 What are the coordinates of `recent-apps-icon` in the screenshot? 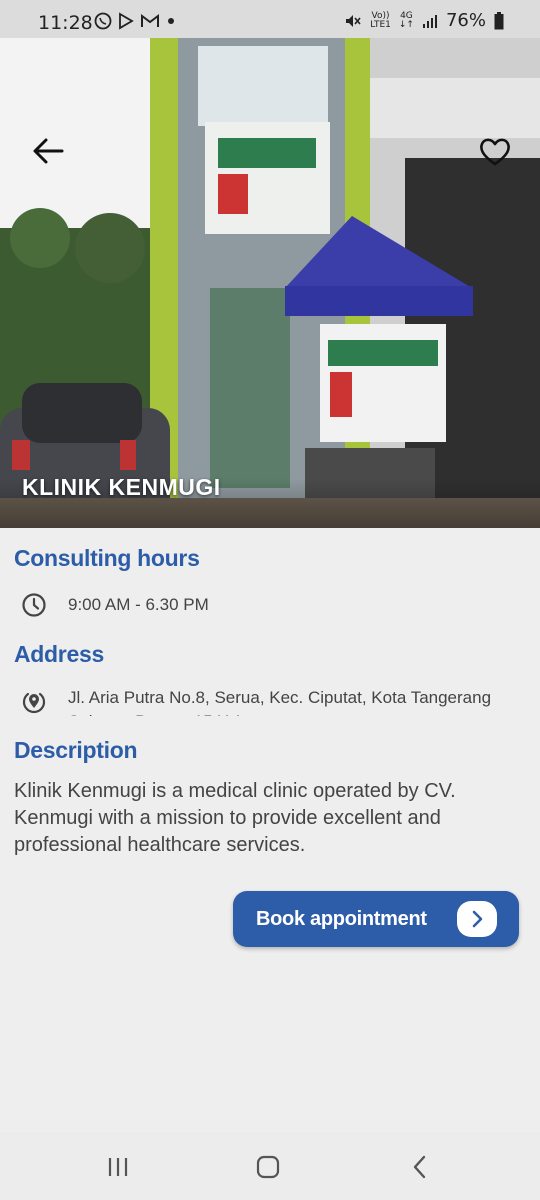 It's located at (118, 1167).